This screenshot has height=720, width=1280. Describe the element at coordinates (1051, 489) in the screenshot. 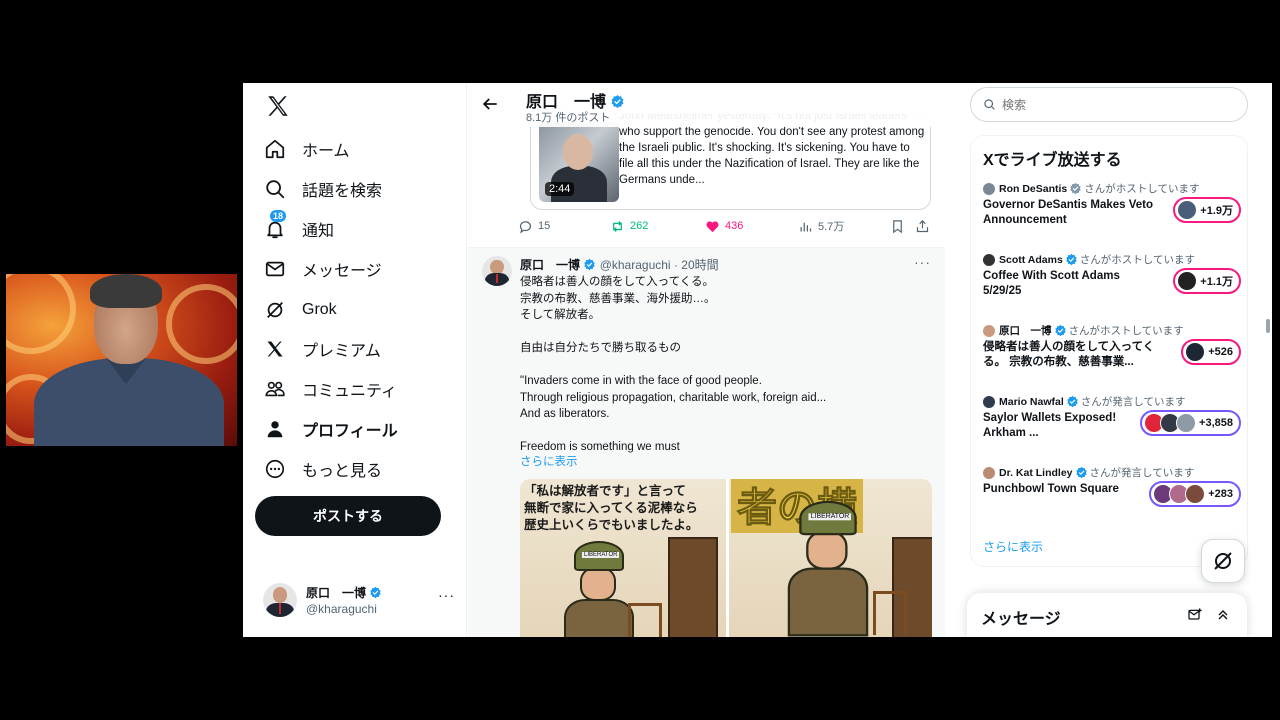

I see `live-title: Punchbowl Town Square` at that location.